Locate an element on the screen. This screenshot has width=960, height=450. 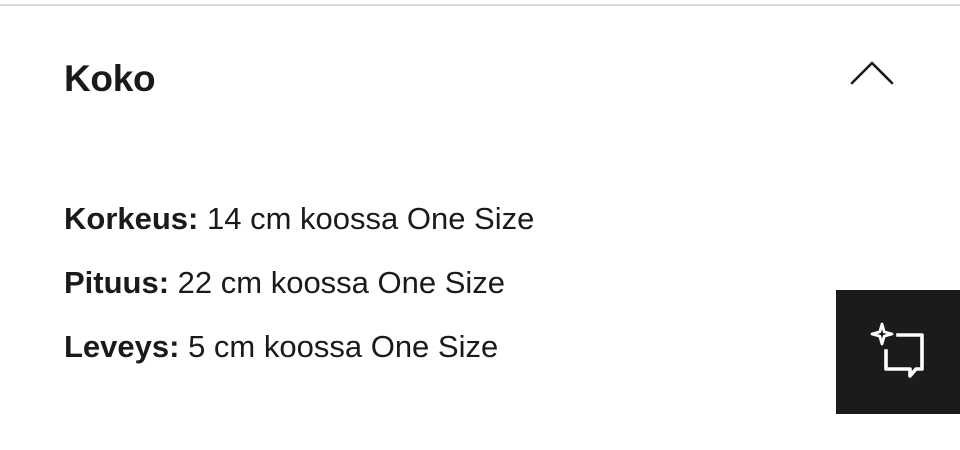
detail-label: Leveys: is located at coordinates (126, 346).